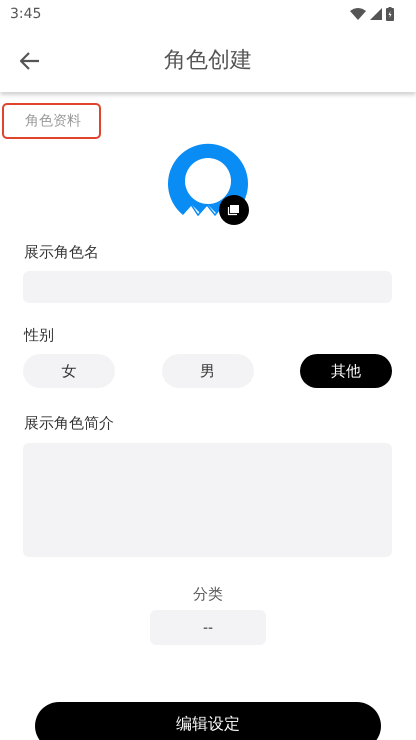 This screenshot has width=416, height=740. Describe the element at coordinates (208, 721) in the screenshot. I see `edit-settings-button: 编辑设定` at that location.